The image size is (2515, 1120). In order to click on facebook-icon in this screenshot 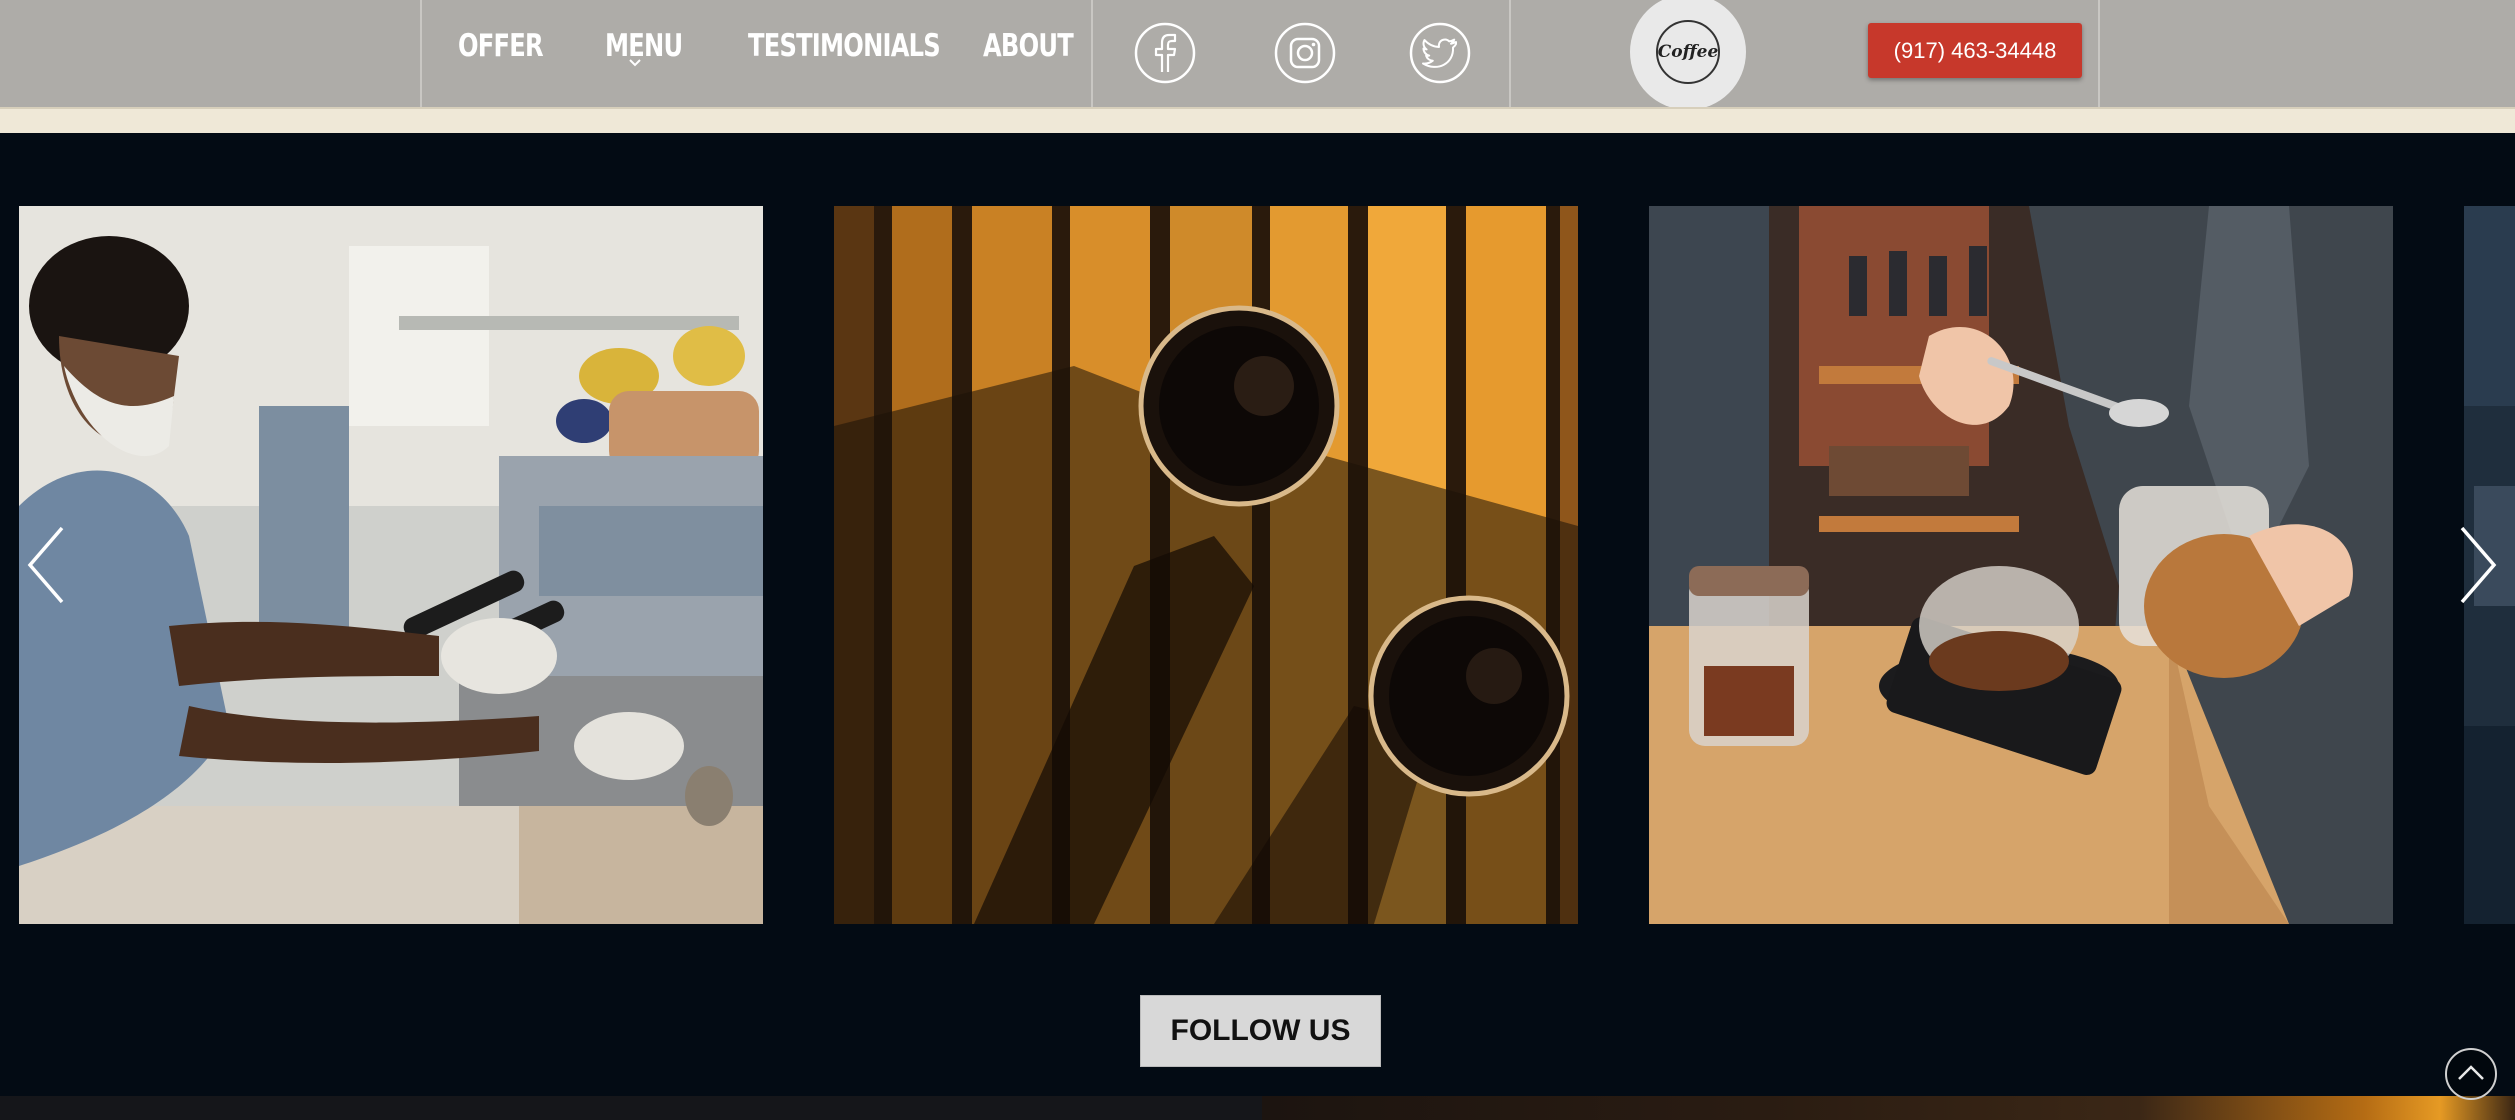, I will do `click(1165, 53)`.